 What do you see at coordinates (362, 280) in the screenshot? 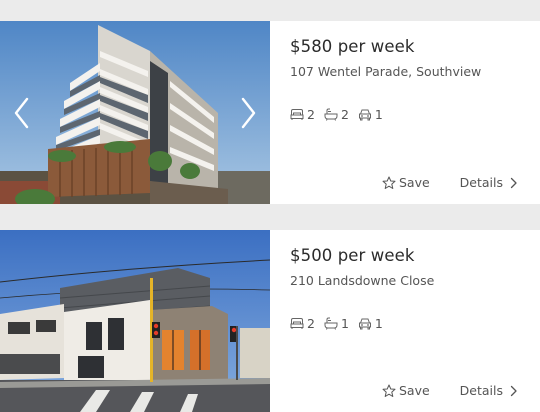
I see `listing-address: 210 Landsdowne Close` at bounding box center [362, 280].